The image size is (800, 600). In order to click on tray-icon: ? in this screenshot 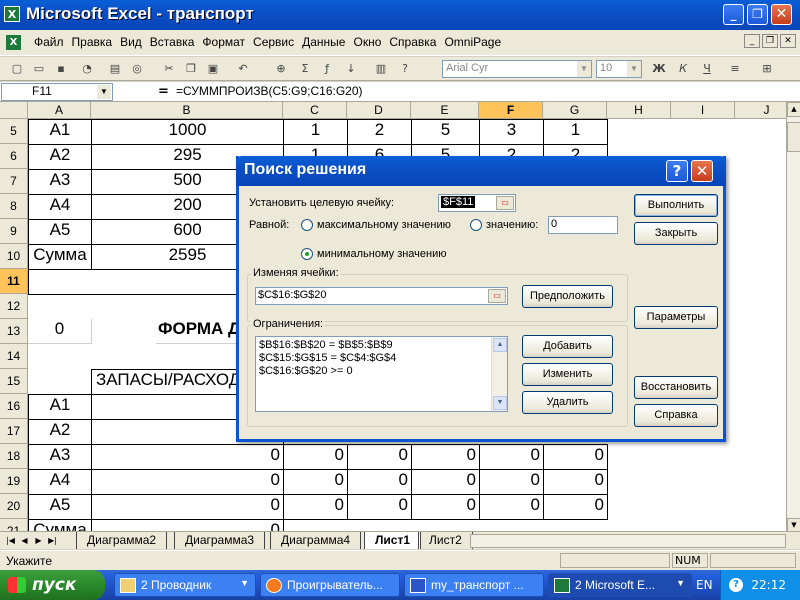, I will do `click(736, 585)`.